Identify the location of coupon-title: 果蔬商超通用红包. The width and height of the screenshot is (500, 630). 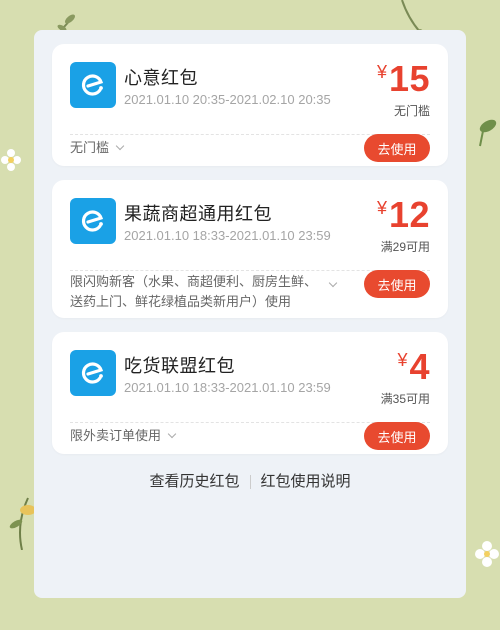
(198, 214).